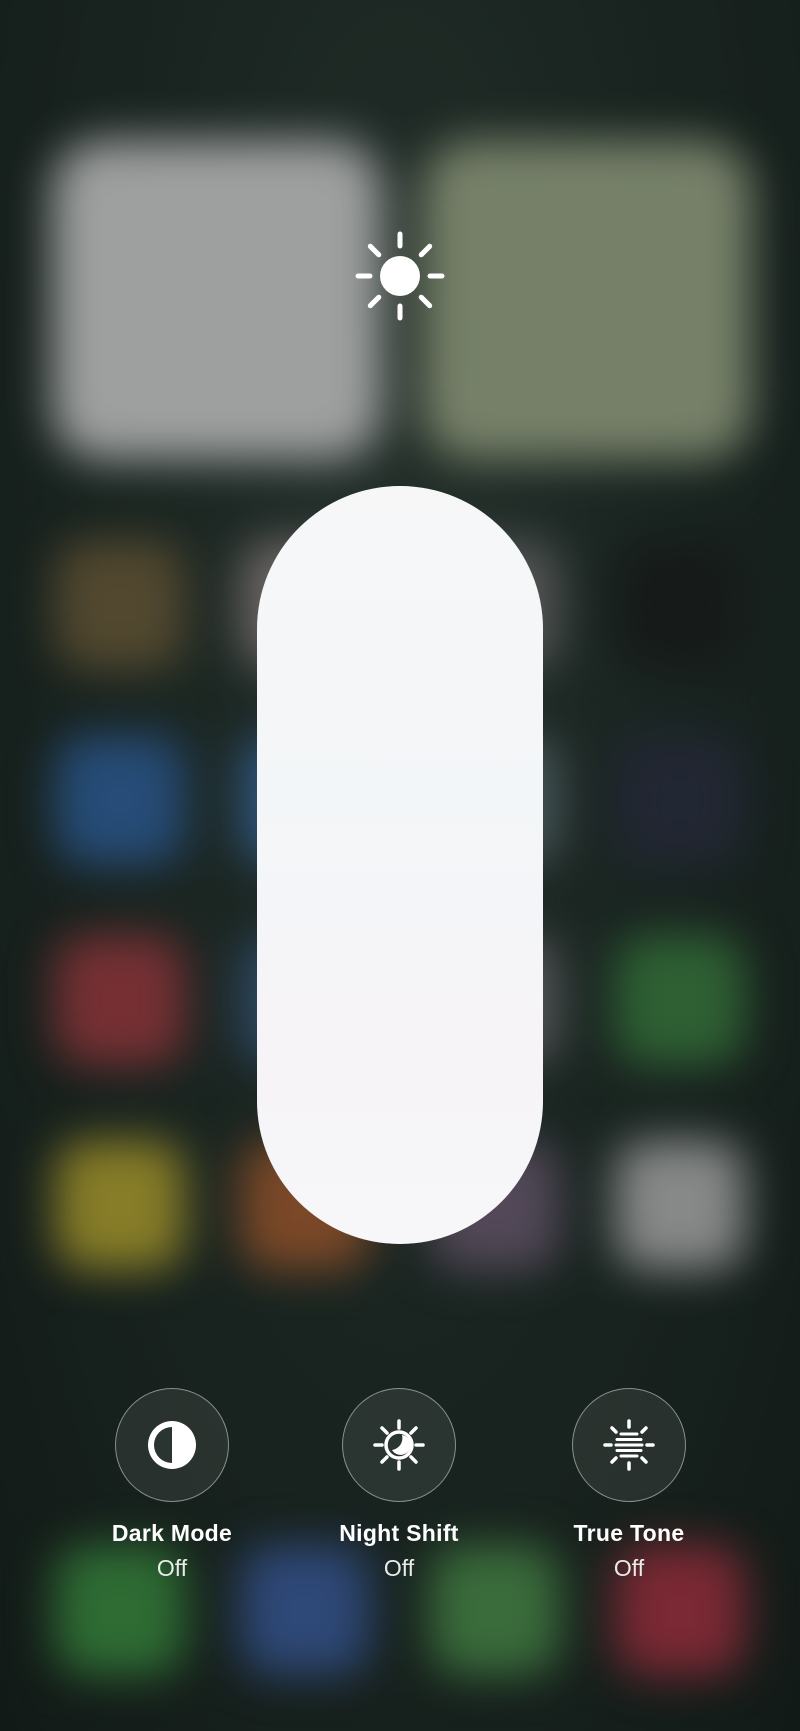 The image size is (800, 1731). What do you see at coordinates (629, 1533) in the screenshot?
I see `true-tone-label: True Tone` at bounding box center [629, 1533].